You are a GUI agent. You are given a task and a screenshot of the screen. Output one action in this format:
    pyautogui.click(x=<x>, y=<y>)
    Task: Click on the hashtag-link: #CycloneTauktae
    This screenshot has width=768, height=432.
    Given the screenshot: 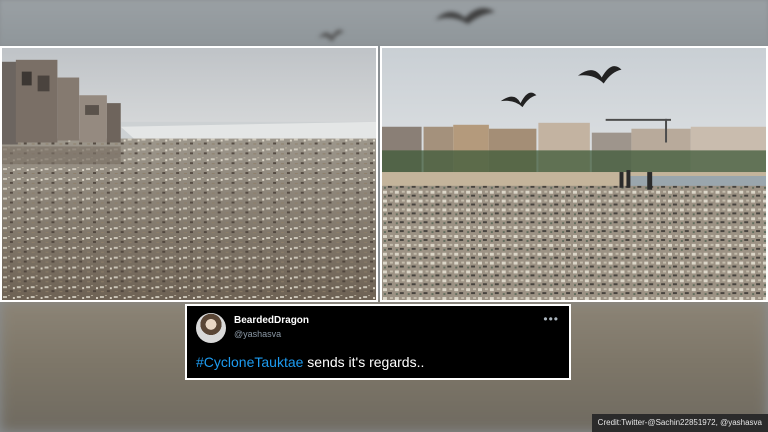 What is the action you would take?
    pyautogui.click(x=249, y=362)
    